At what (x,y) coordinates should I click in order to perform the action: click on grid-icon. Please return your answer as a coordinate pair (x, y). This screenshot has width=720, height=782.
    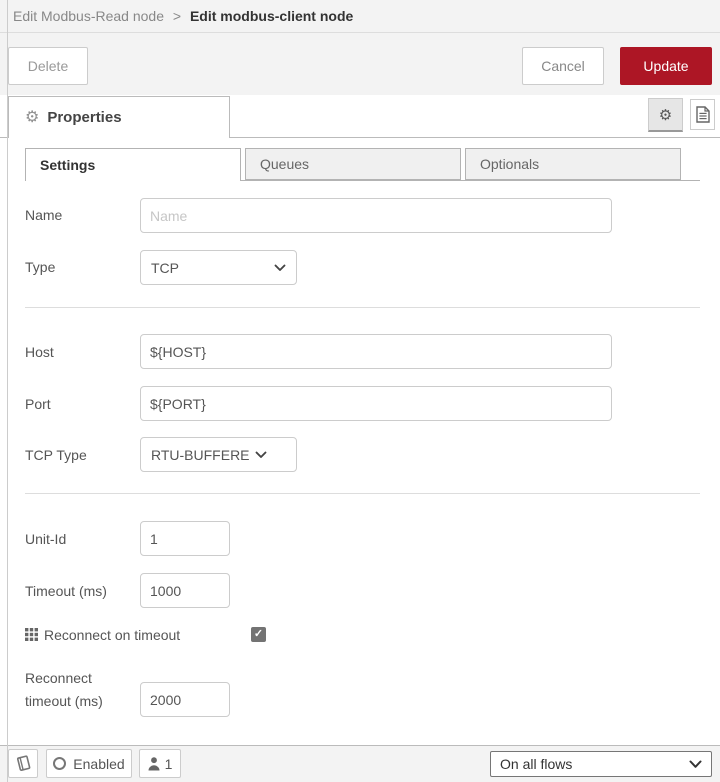
    Looking at the image, I should click on (31, 634).